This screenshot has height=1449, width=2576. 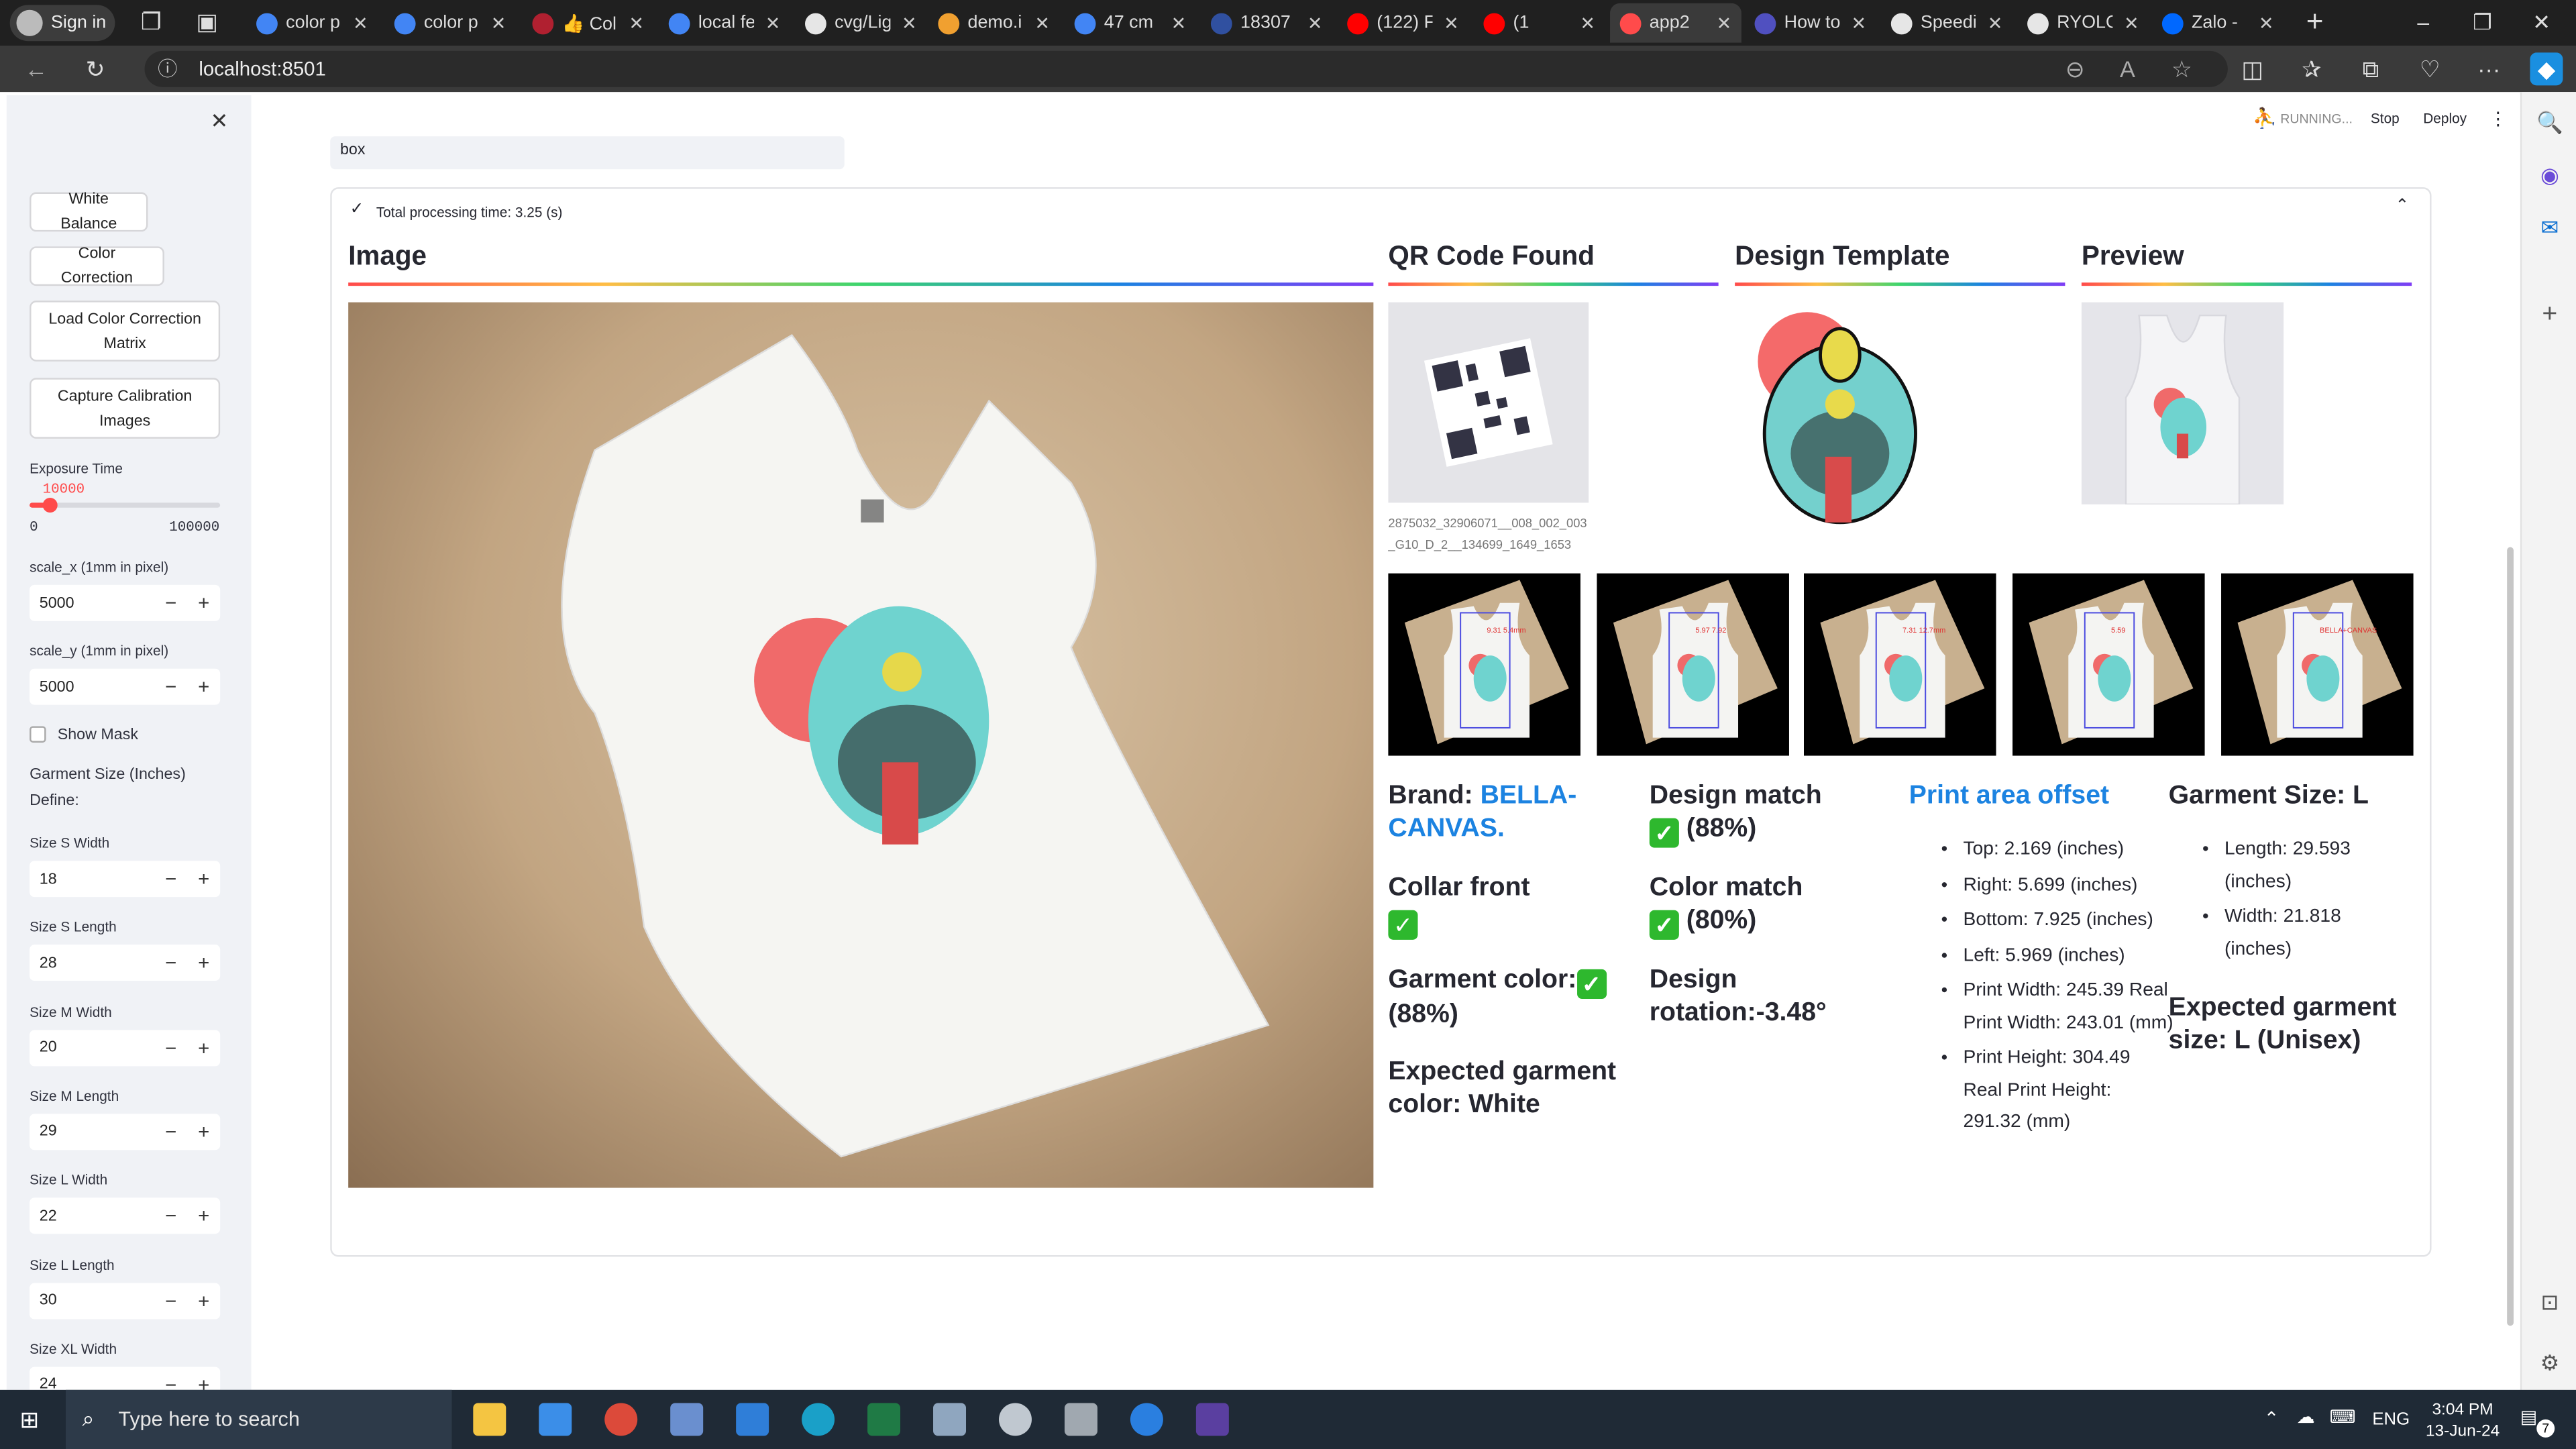 I want to click on favorites-icon: ✰, so click(x=2311, y=68).